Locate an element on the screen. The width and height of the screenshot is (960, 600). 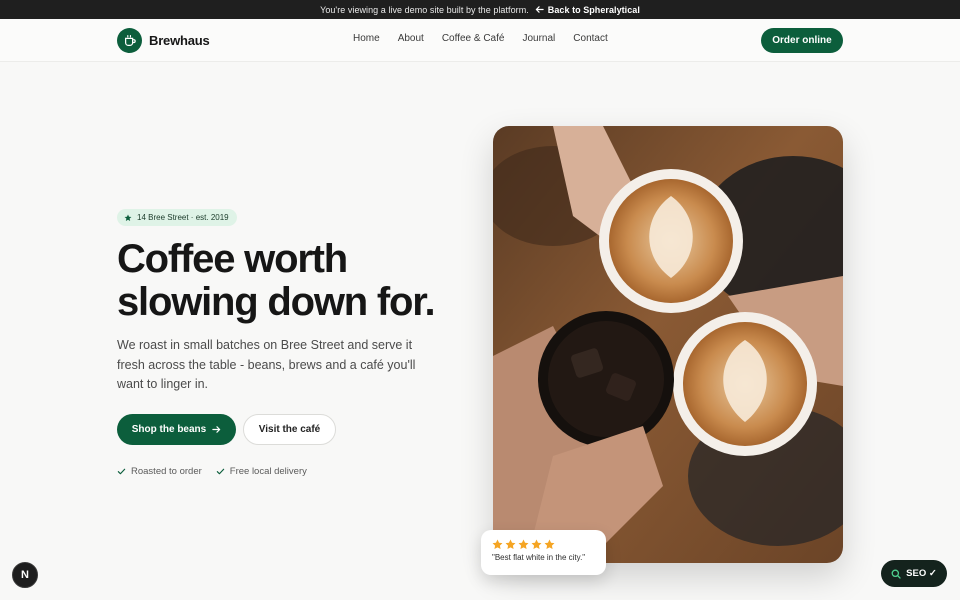
coffee-cup-icon is located at coordinates (129, 40).